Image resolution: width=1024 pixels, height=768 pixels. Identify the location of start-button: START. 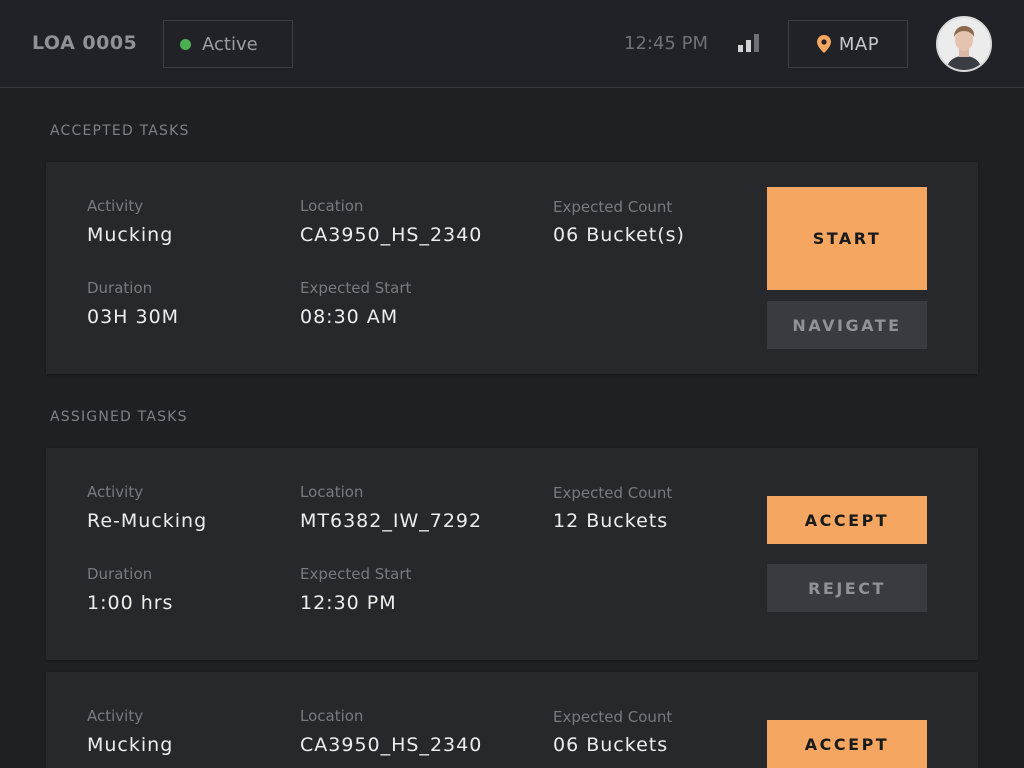
(847, 238).